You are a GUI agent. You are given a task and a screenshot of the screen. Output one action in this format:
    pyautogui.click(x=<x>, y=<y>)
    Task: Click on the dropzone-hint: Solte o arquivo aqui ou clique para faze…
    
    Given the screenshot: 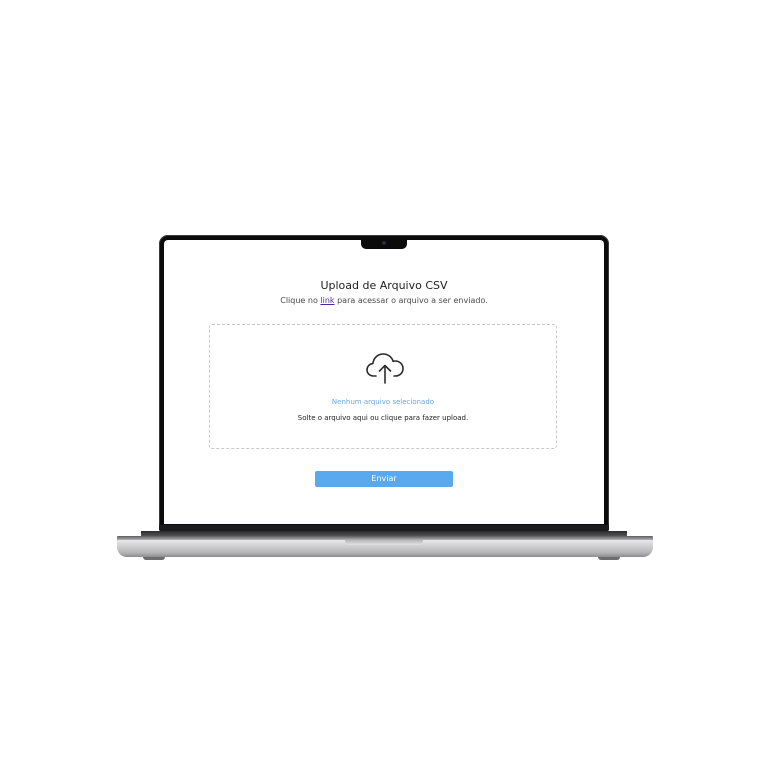 What is the action you would take?
    pyautogui.click(x=383, y=418)
    